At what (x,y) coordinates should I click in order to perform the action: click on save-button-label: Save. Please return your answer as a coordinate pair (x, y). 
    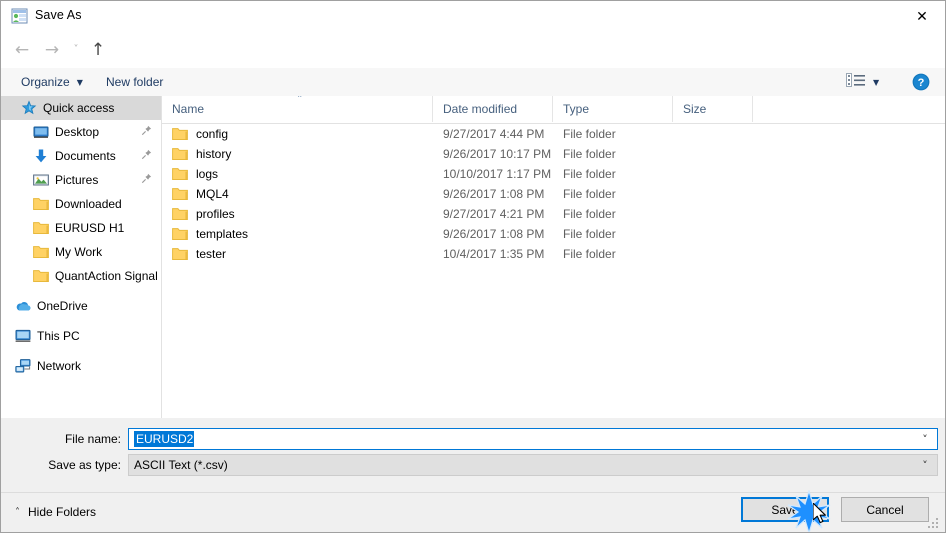
    Looking at the image, I should click on (785, 509).